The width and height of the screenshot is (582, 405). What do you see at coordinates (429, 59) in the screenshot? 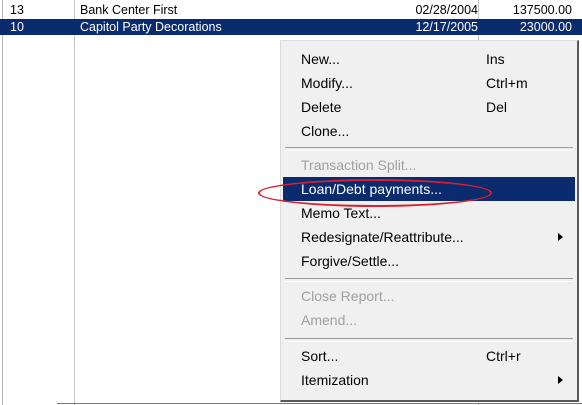
I see `menu-item-new: New... Ins` at bounding box center [429, 59].